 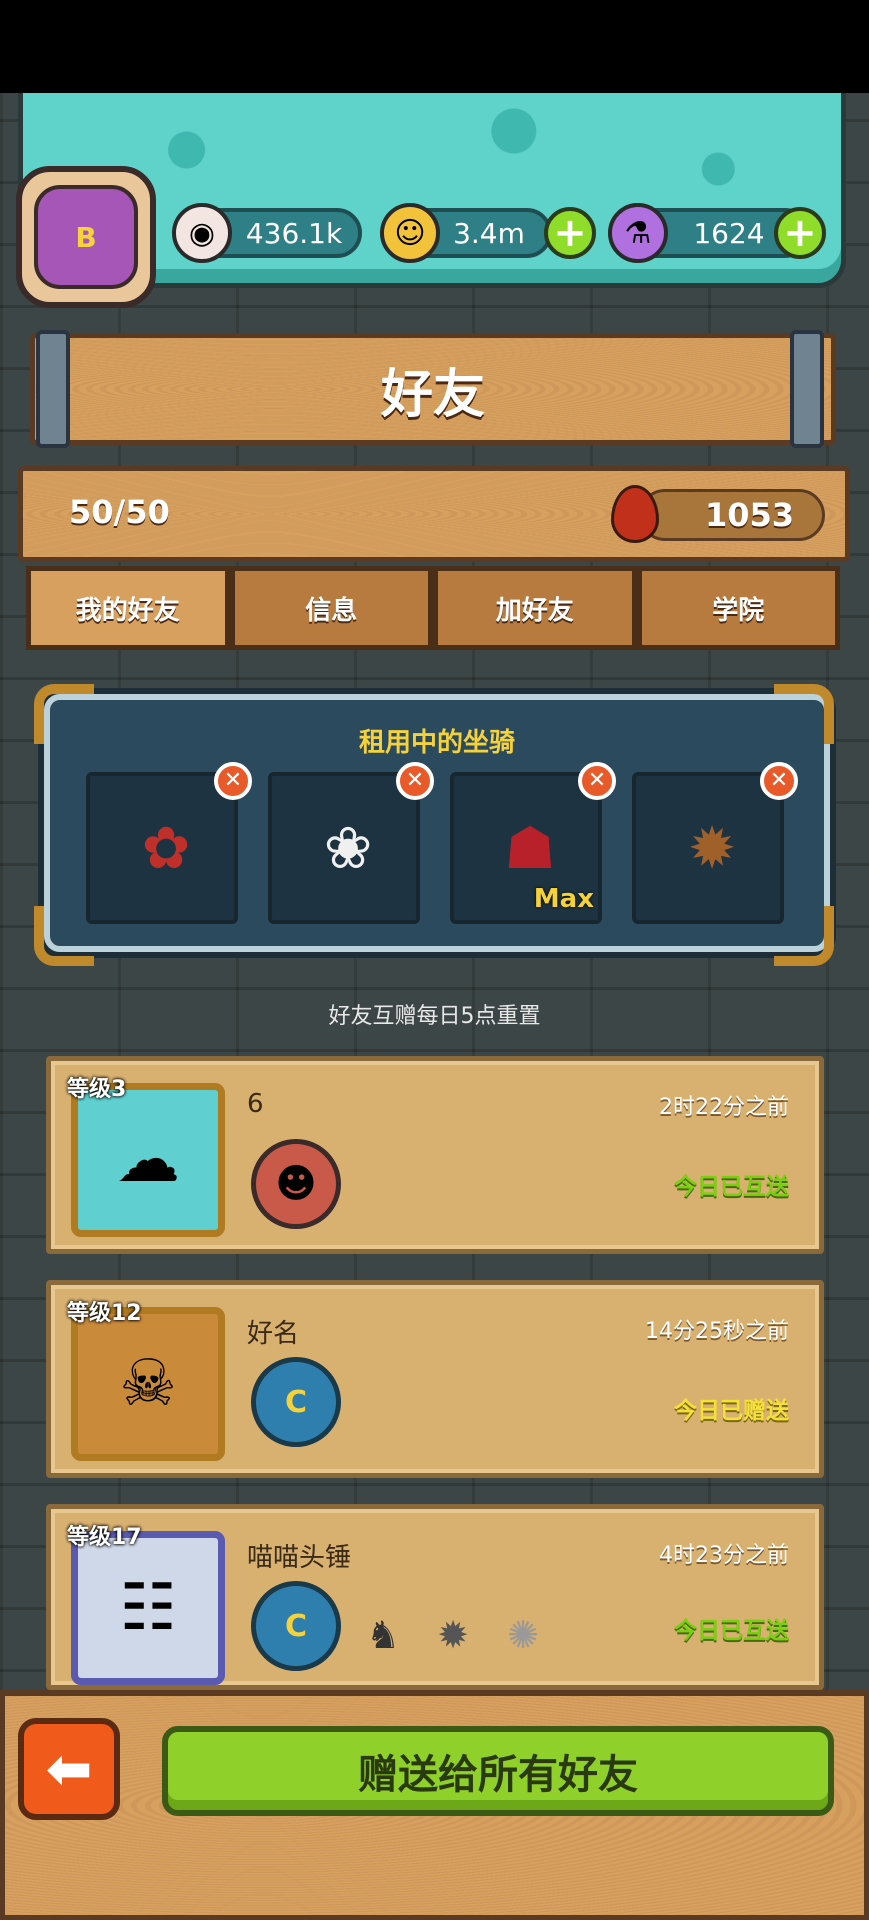 What do you see at coordinates (273, 1334) in the screenshot?
I see `friend-name: 好名` at bounding box center [273, 1334].